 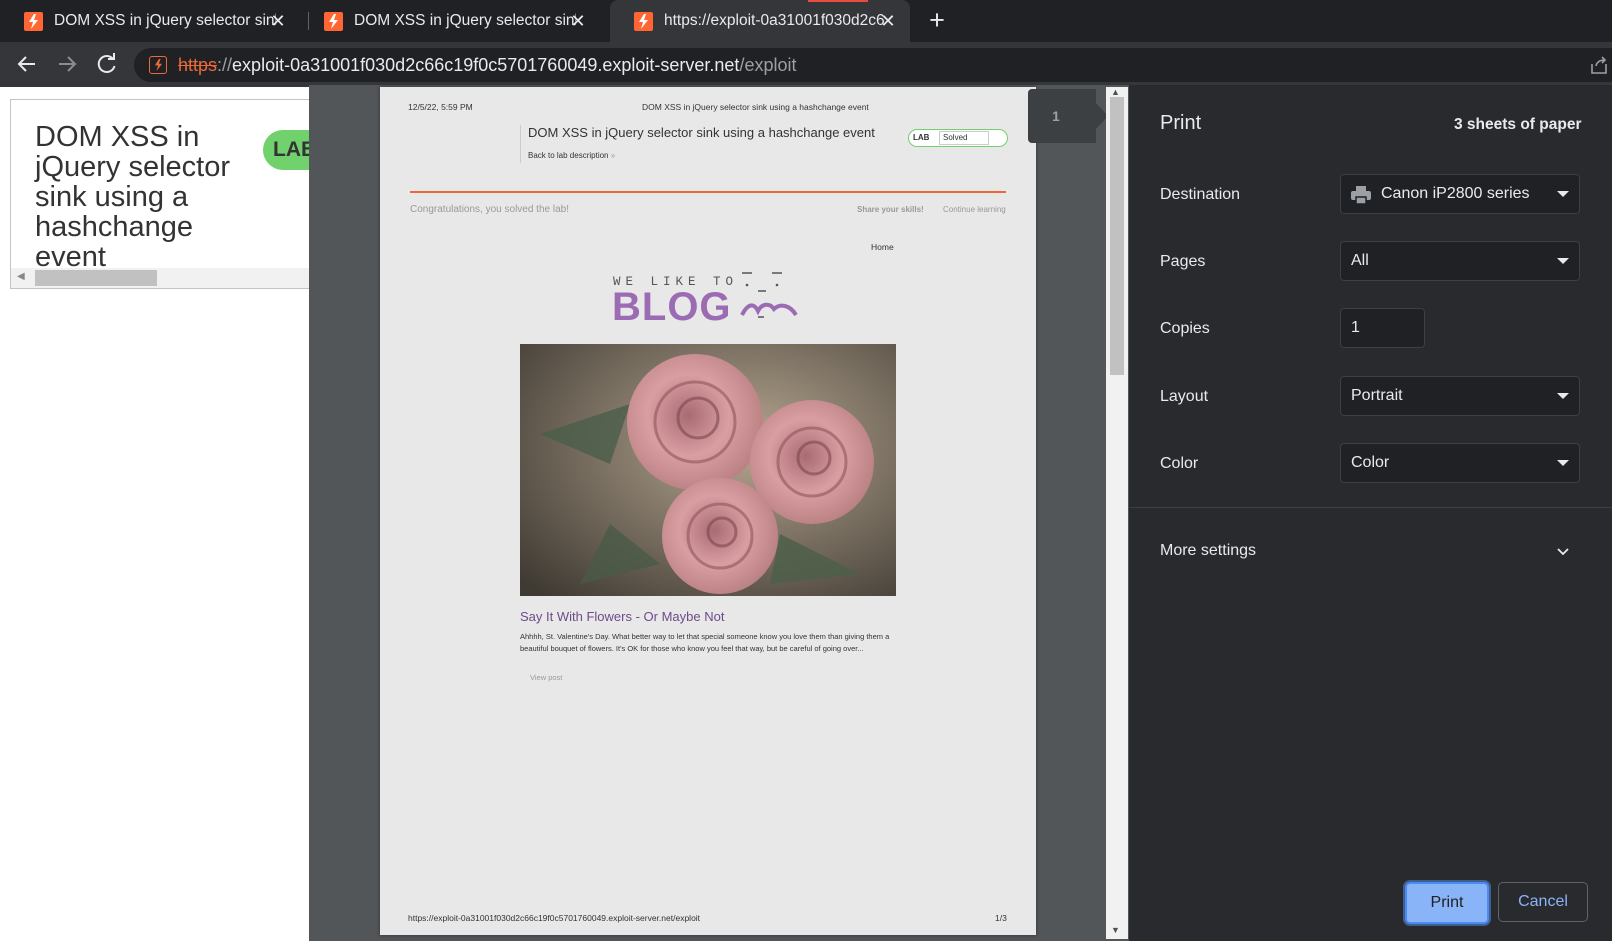 What do you see at coordinates (1200, 194) in the screenshot?
I see `destination-label: Destination` at bounding box center [1200, 194].